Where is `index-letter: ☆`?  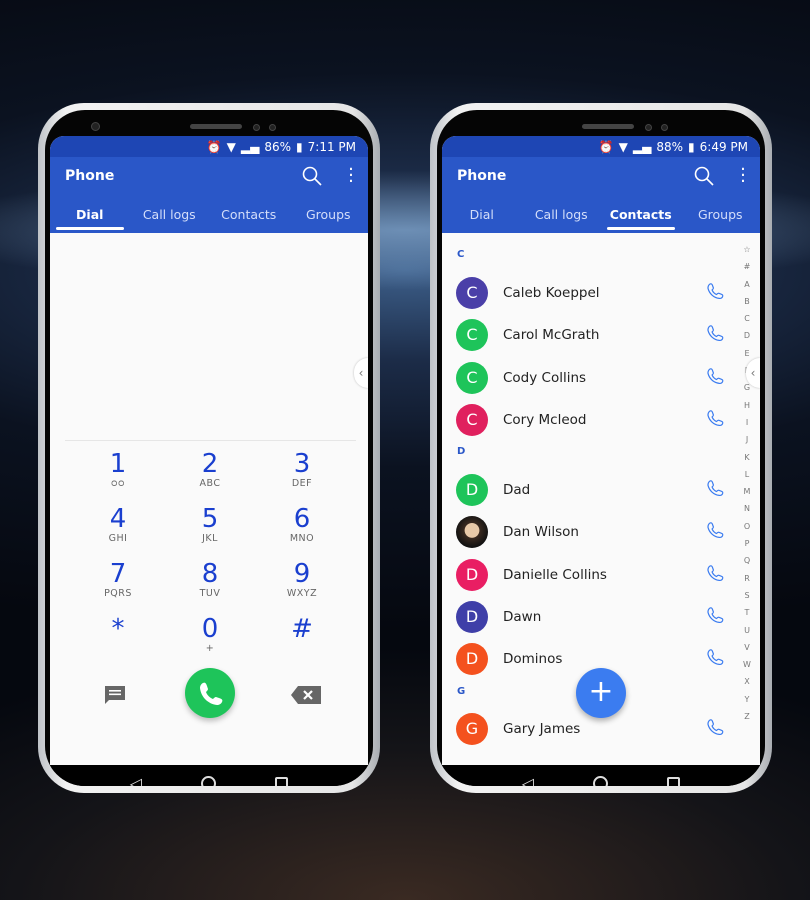 index-letter: ☆ is located at coordinates (747, 249).